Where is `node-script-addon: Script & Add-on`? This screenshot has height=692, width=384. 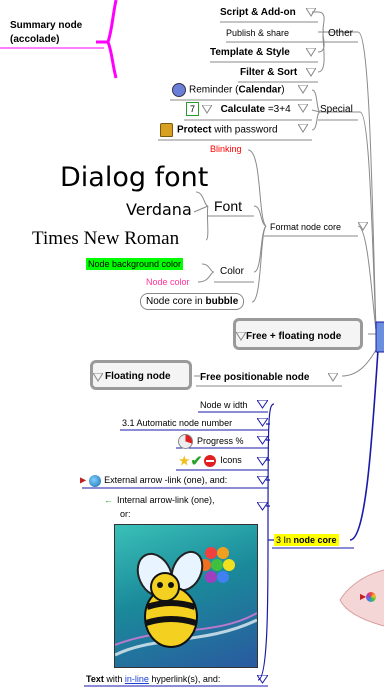 node-script-addon: Script & Add-on is located at coordinates (264, 13).